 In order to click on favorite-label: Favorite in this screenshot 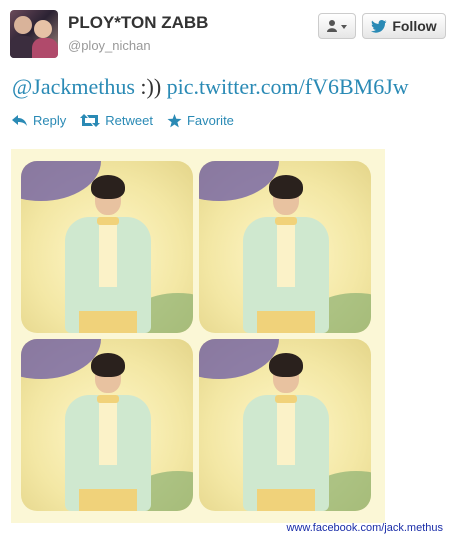, I will do `click(210, 120)`.